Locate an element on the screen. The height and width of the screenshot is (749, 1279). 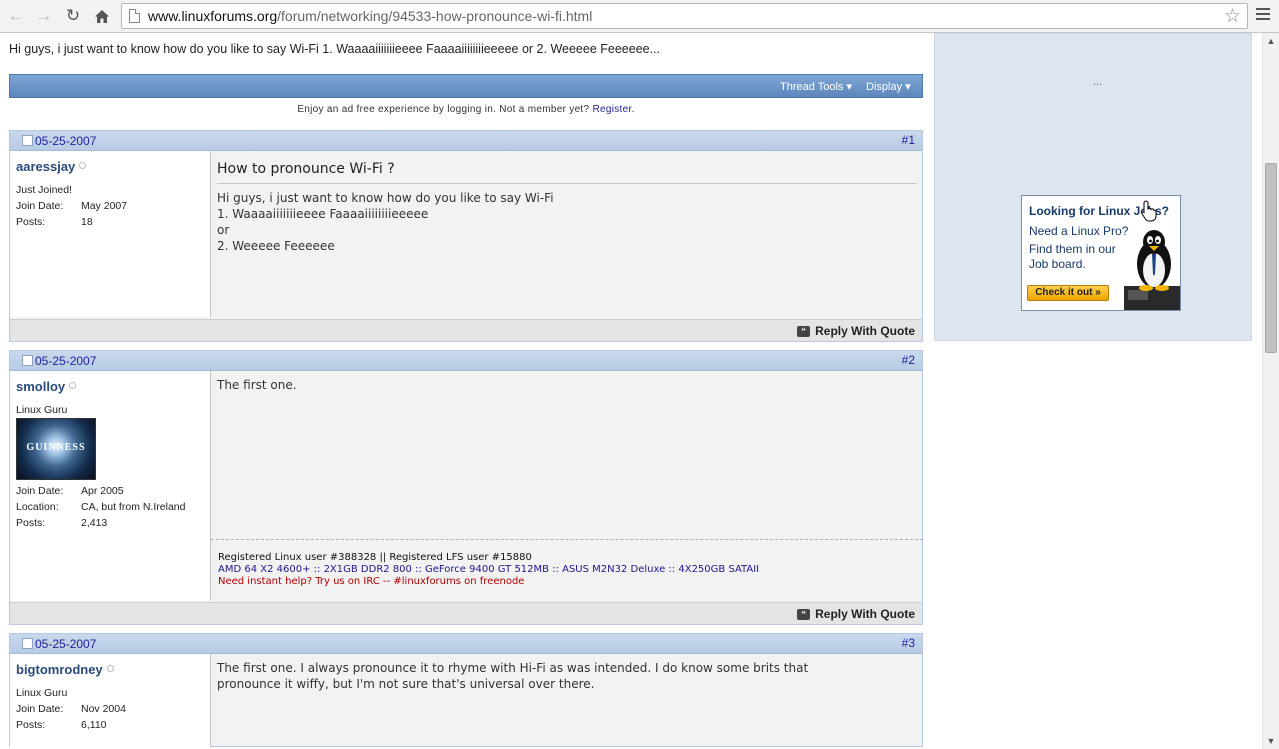
thread-tools-menu: Thread Tools ▾ is located at coordinates (816, 86).